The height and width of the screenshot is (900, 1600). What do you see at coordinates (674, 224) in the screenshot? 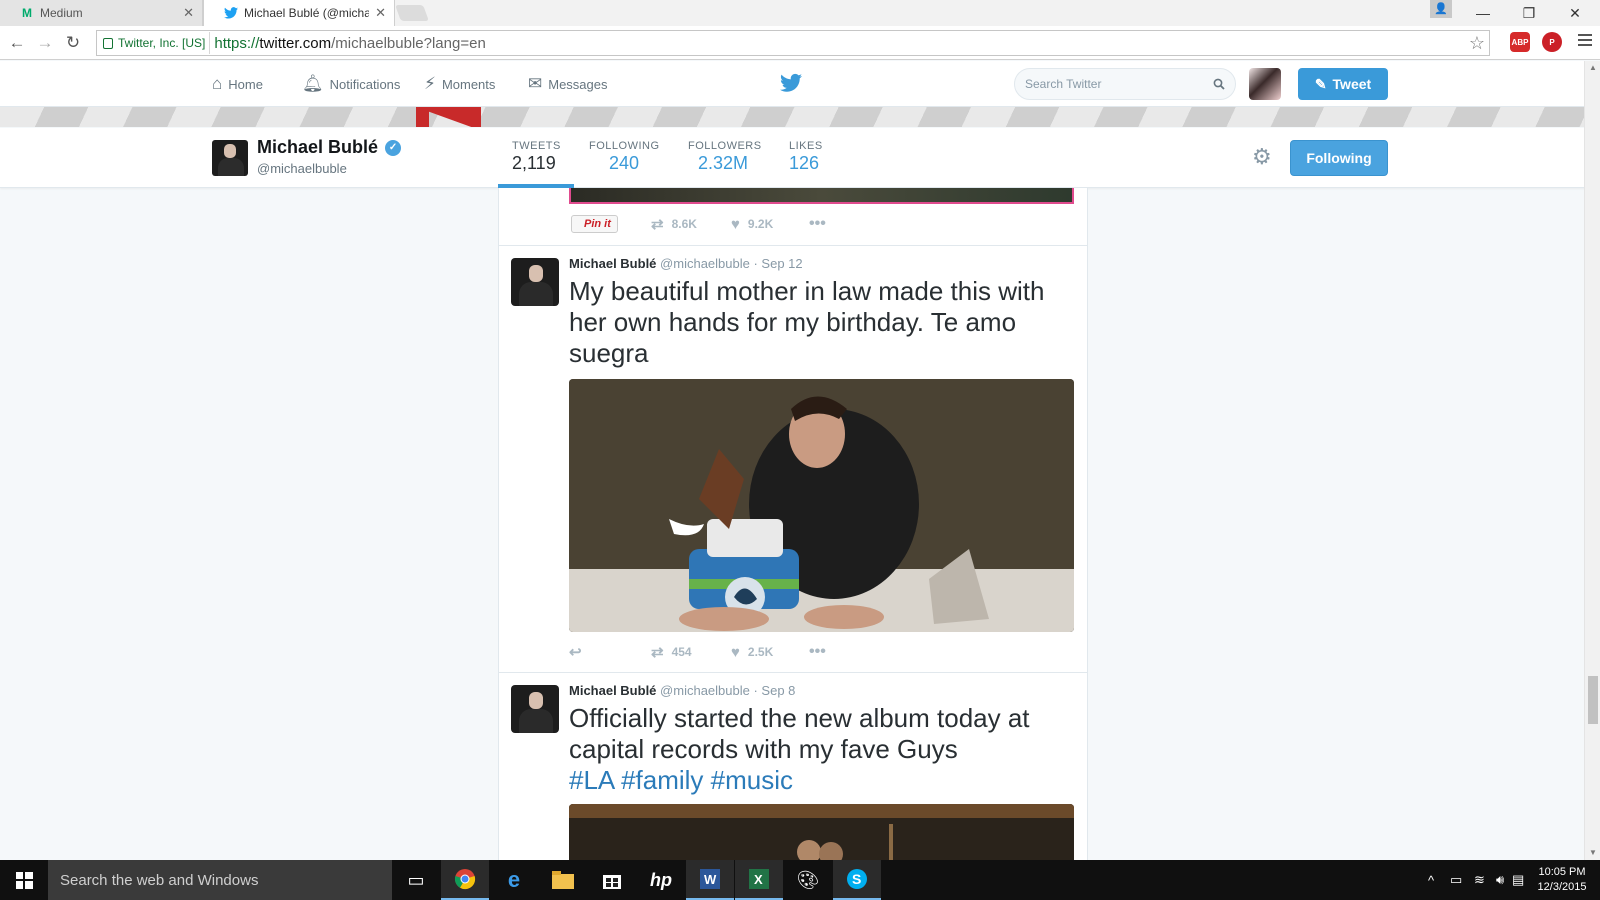
I see `retweet-action: ⇄ 8.6K` at bounding box center [674, 224].